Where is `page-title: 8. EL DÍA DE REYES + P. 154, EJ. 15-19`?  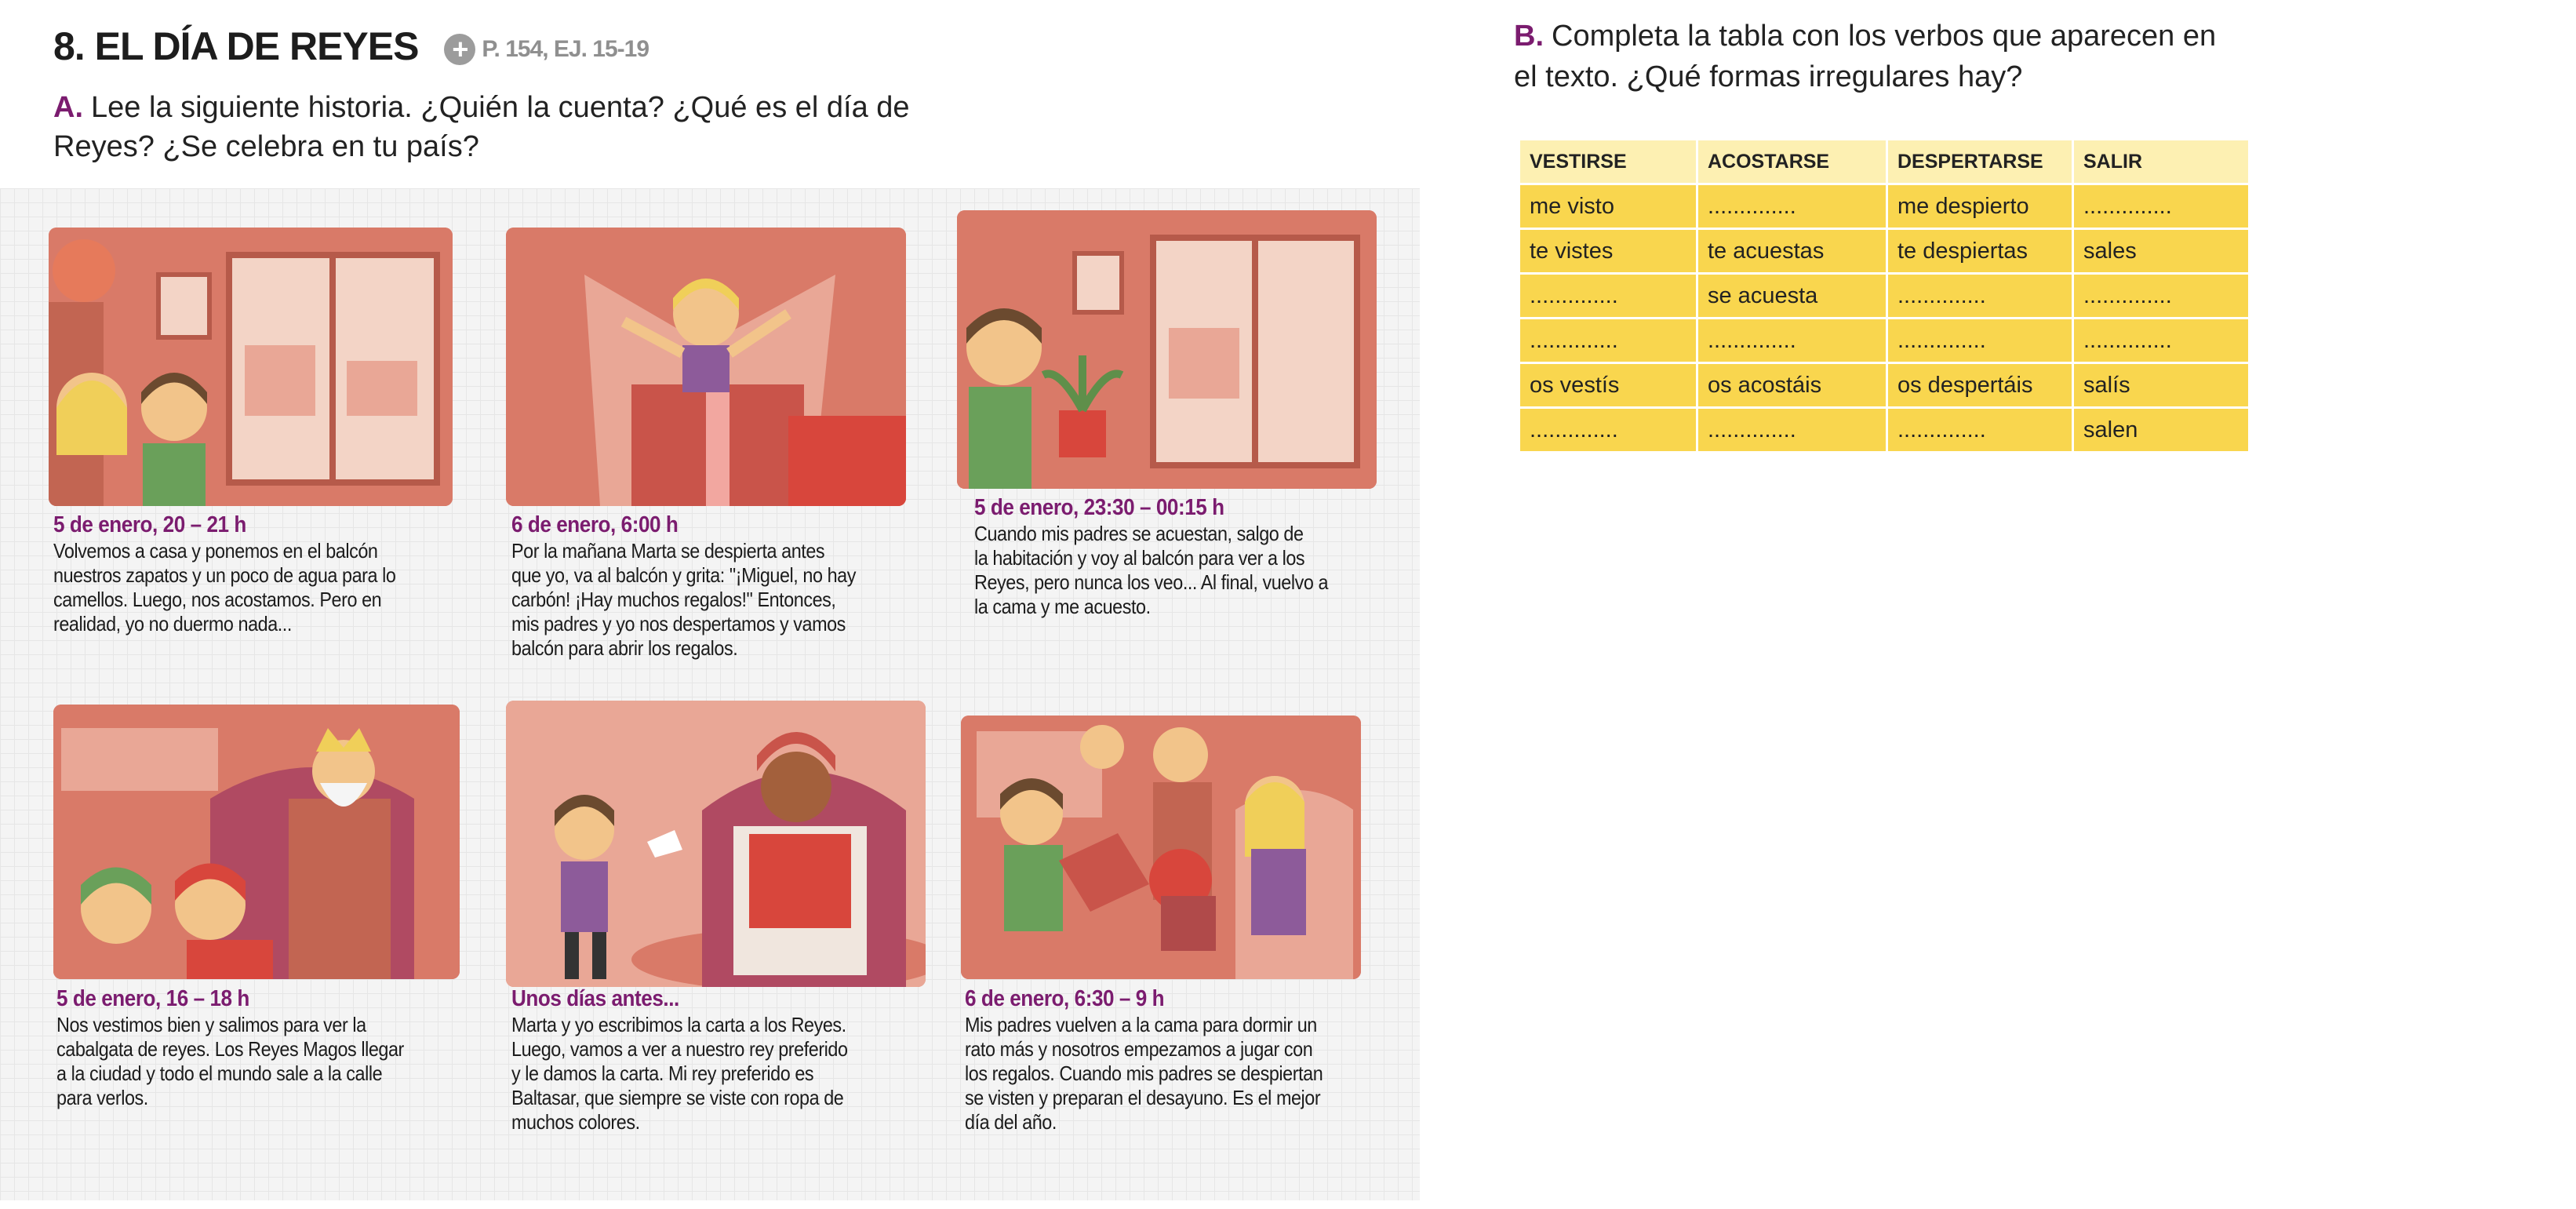 page-title: 8. EL DÍA DE REYES + P. 154, EJ. 15-19 is located at coordinates (351, 46).